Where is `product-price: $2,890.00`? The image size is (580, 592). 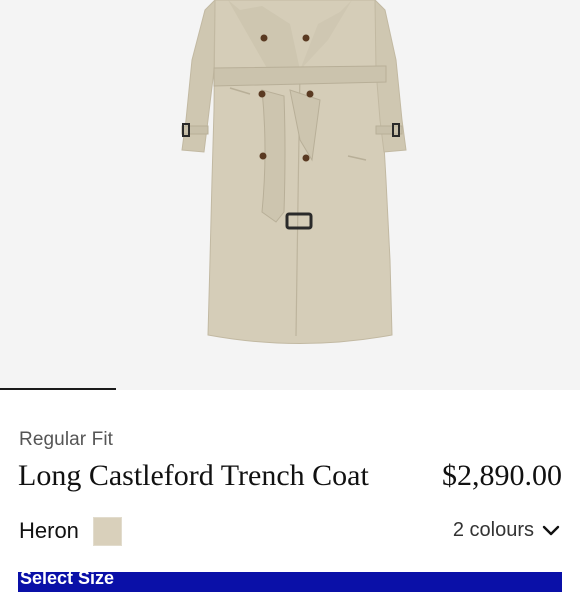
product-price: $2,890.00 is located at coordinates (502, 475).